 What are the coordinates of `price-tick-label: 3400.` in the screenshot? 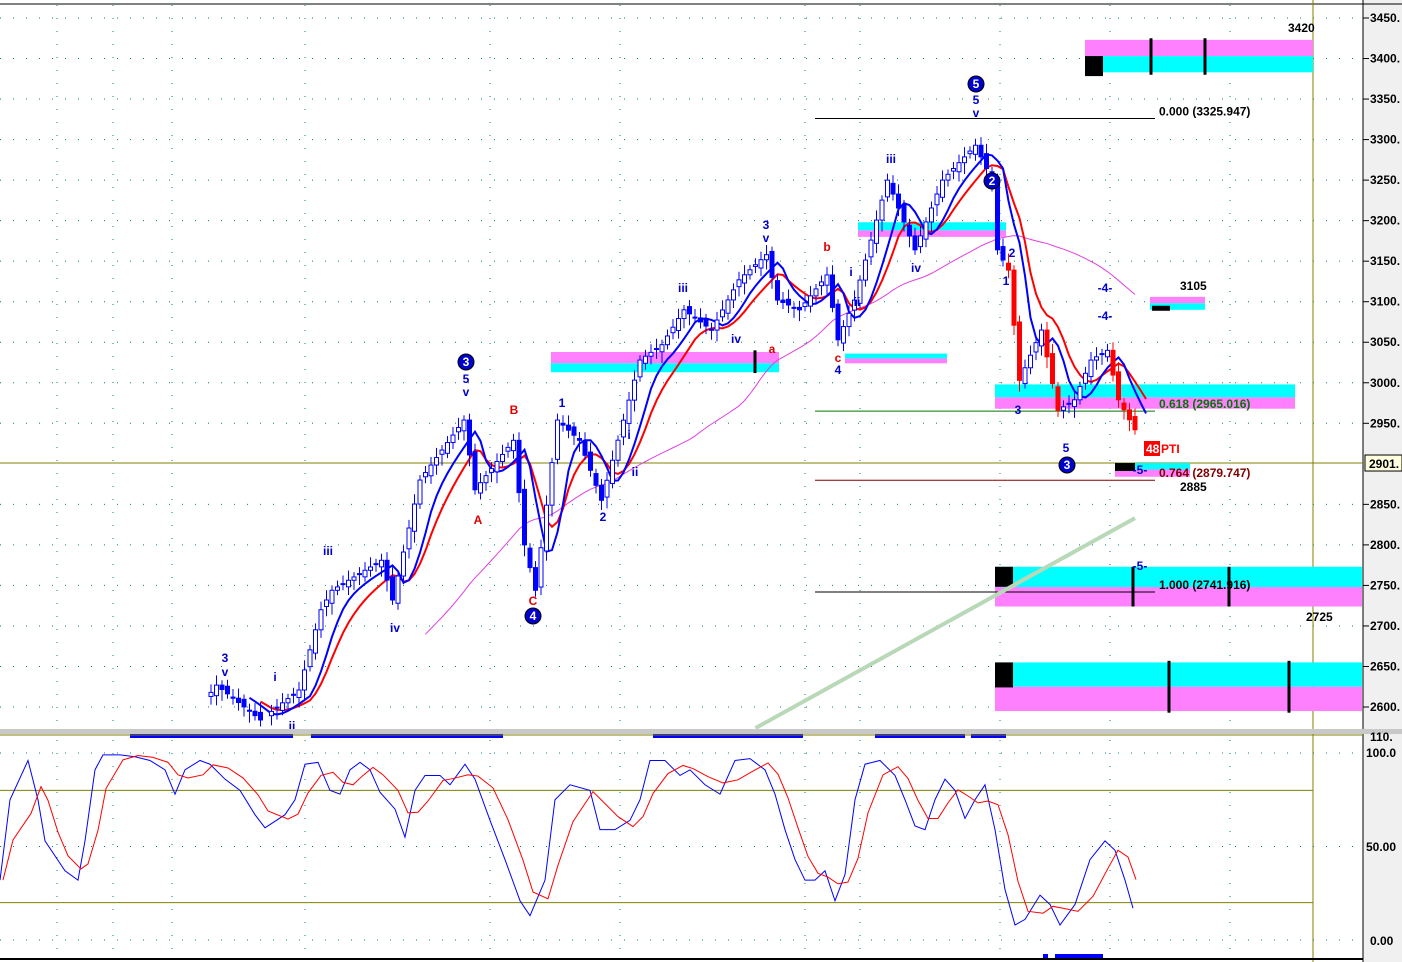 It's located at (1385, 59).